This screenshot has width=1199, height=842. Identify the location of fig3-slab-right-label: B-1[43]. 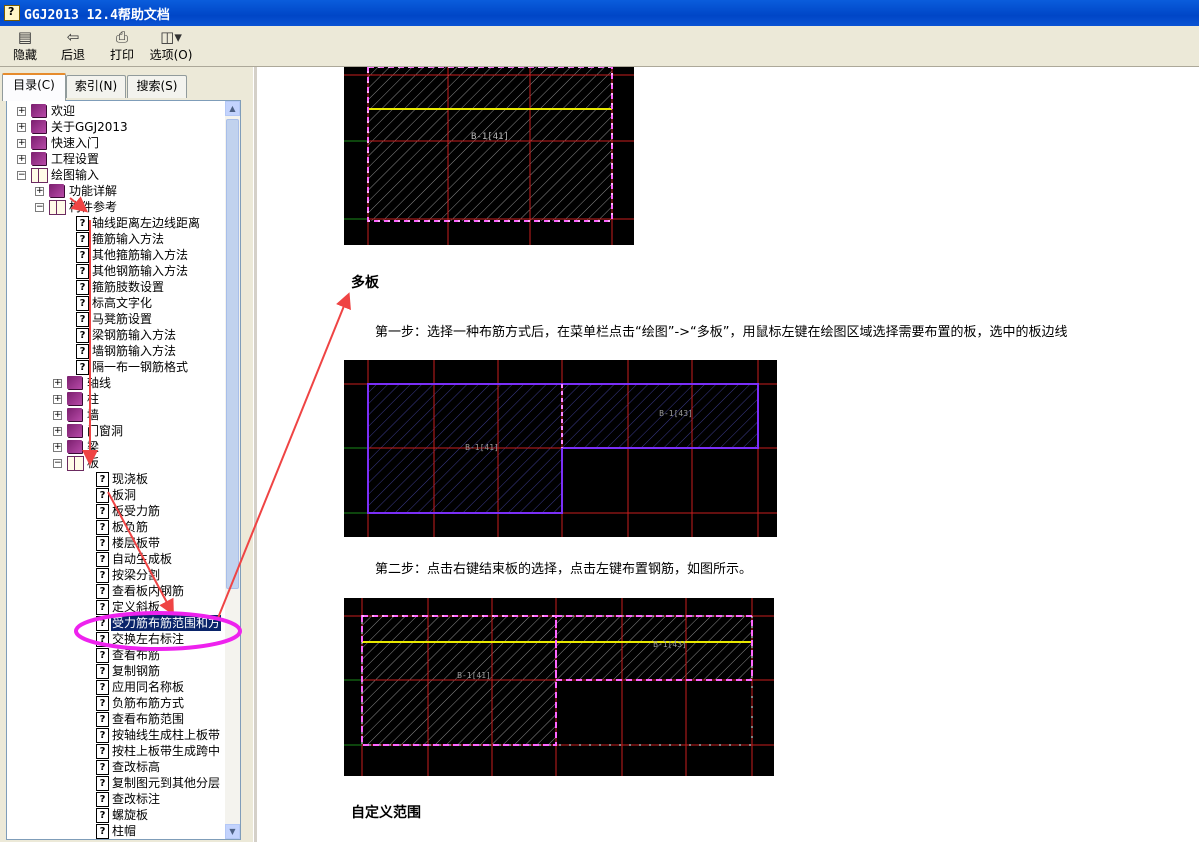
(670, 644).